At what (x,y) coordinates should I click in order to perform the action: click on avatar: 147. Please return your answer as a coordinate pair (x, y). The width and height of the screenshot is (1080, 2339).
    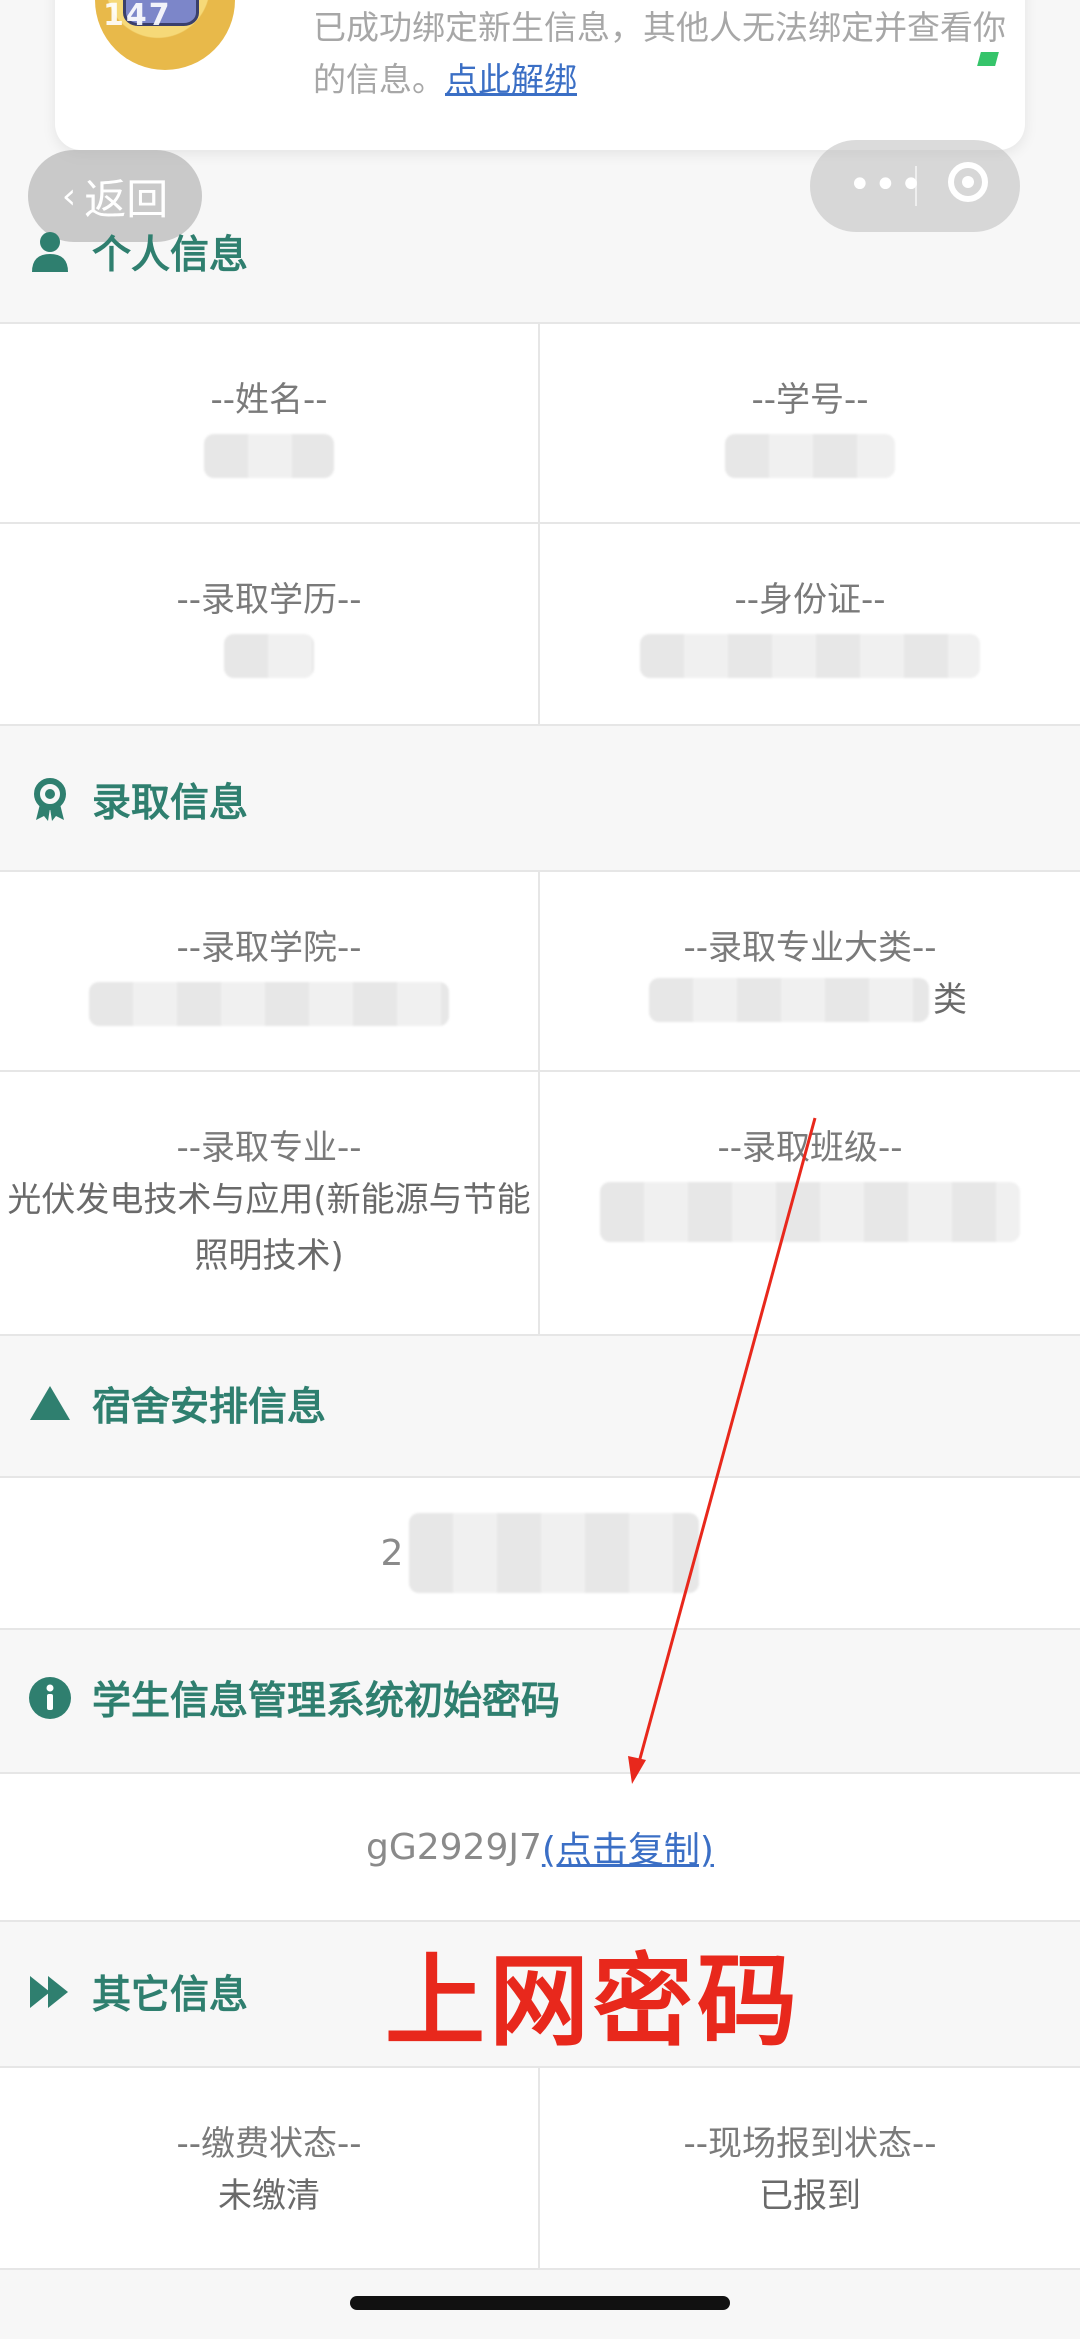
    Looking at the image, I should click on (165, 35).